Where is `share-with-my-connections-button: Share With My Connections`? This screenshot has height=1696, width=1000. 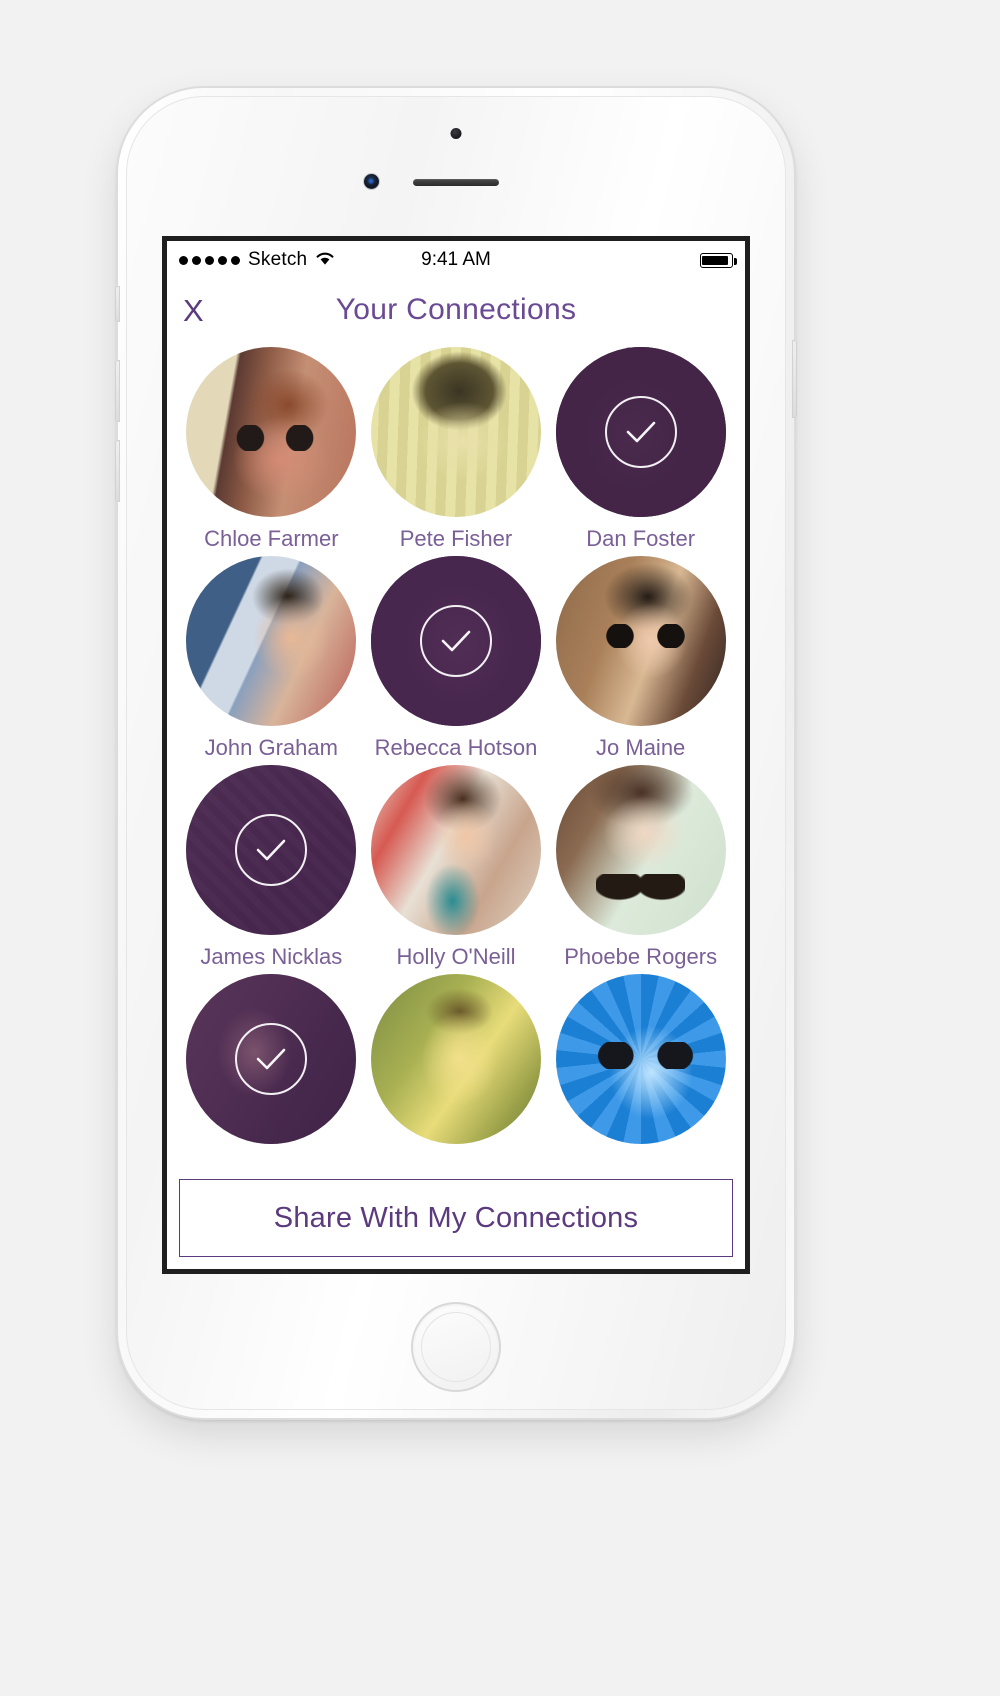 share-with-my-connections-button: Share With My Connections is located at coordinates (456, 1218).